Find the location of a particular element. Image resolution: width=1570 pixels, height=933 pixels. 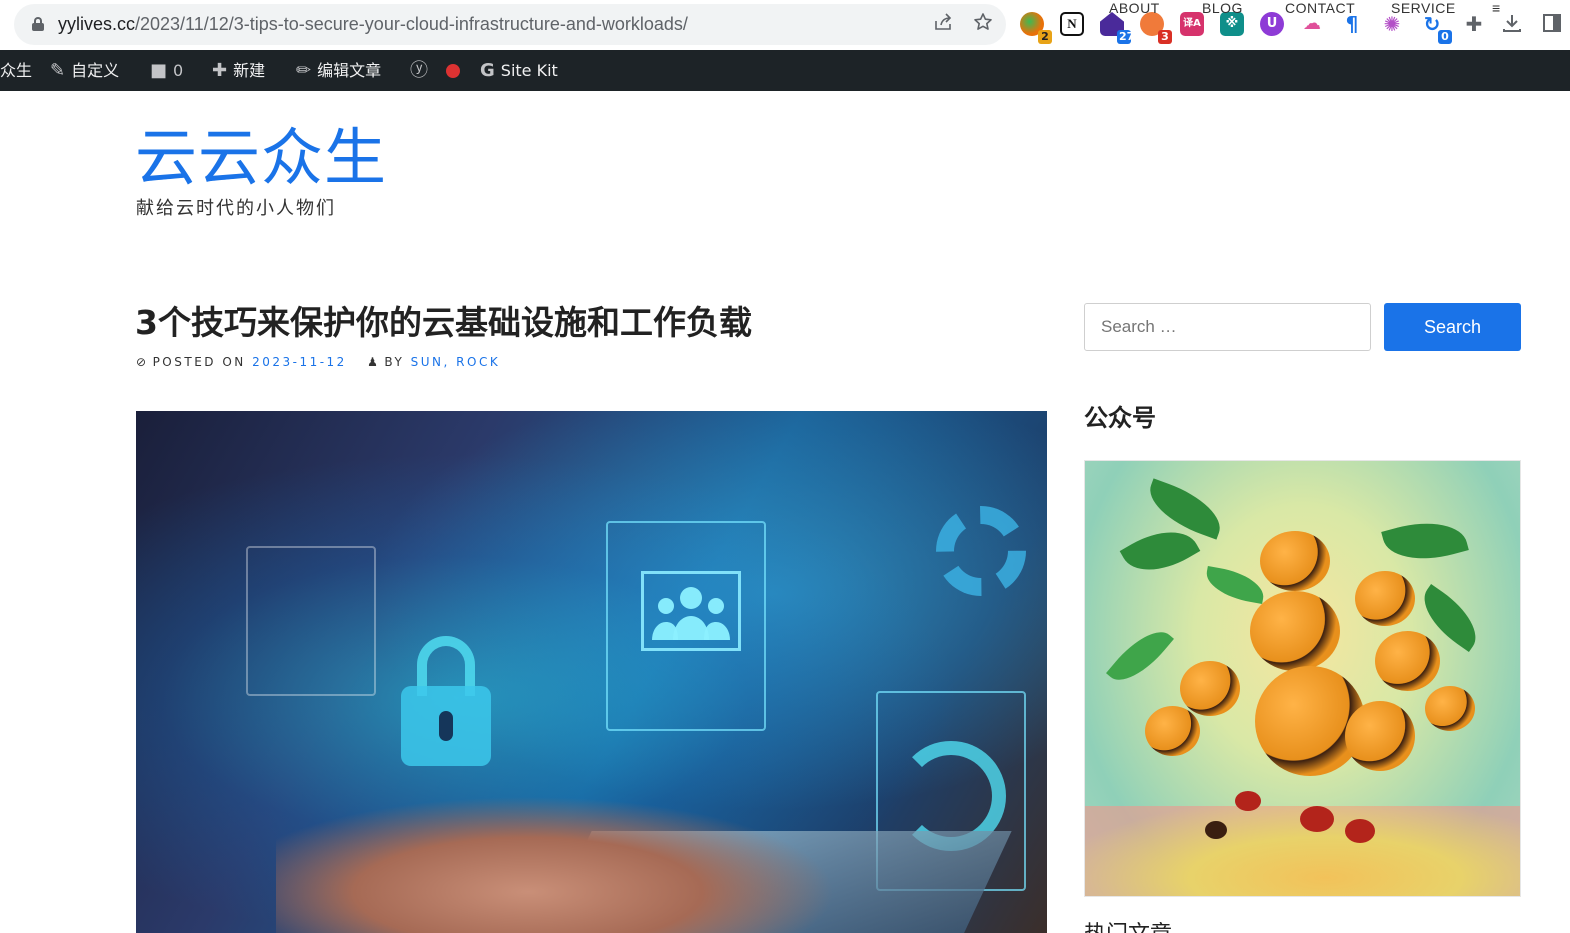

pencil-icon: ✏ is located at coordinates (304, 70).